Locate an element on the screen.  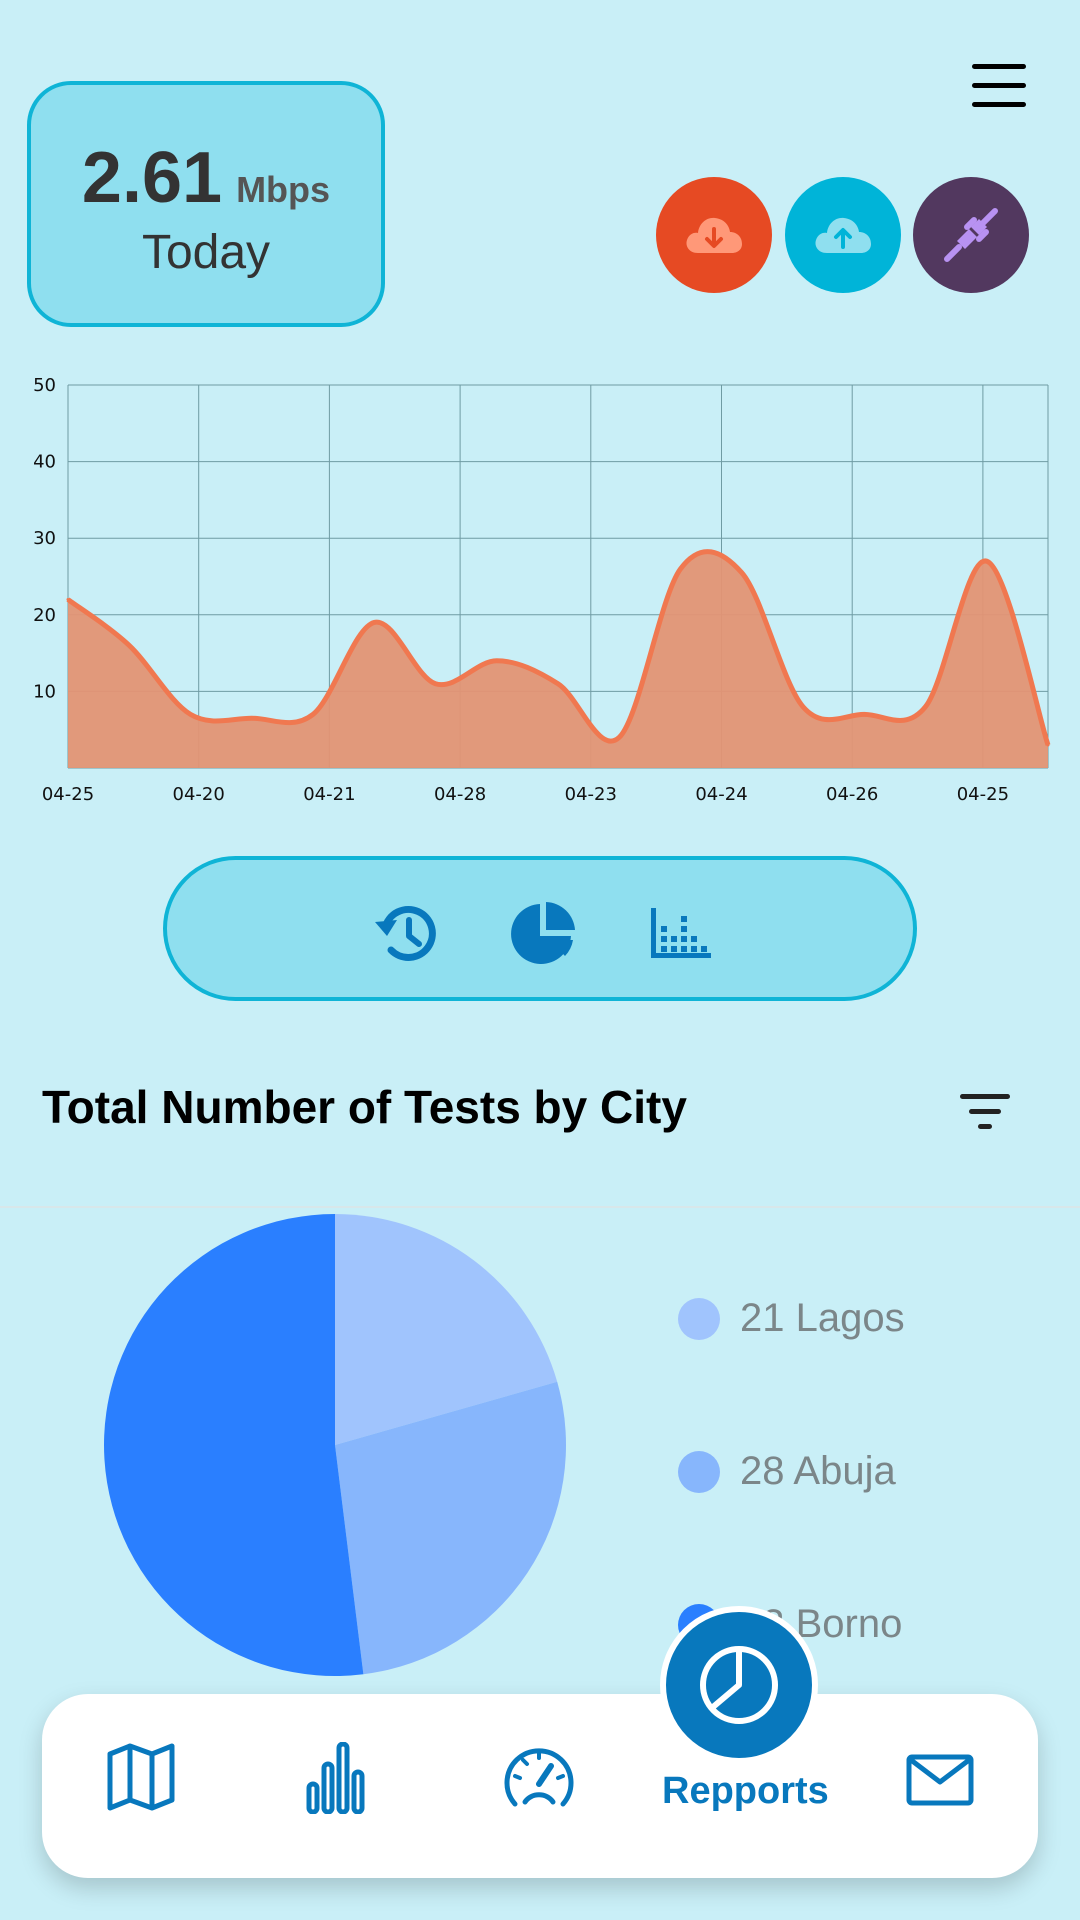
pie-slice-borno is located at coordinates (234, 1445).